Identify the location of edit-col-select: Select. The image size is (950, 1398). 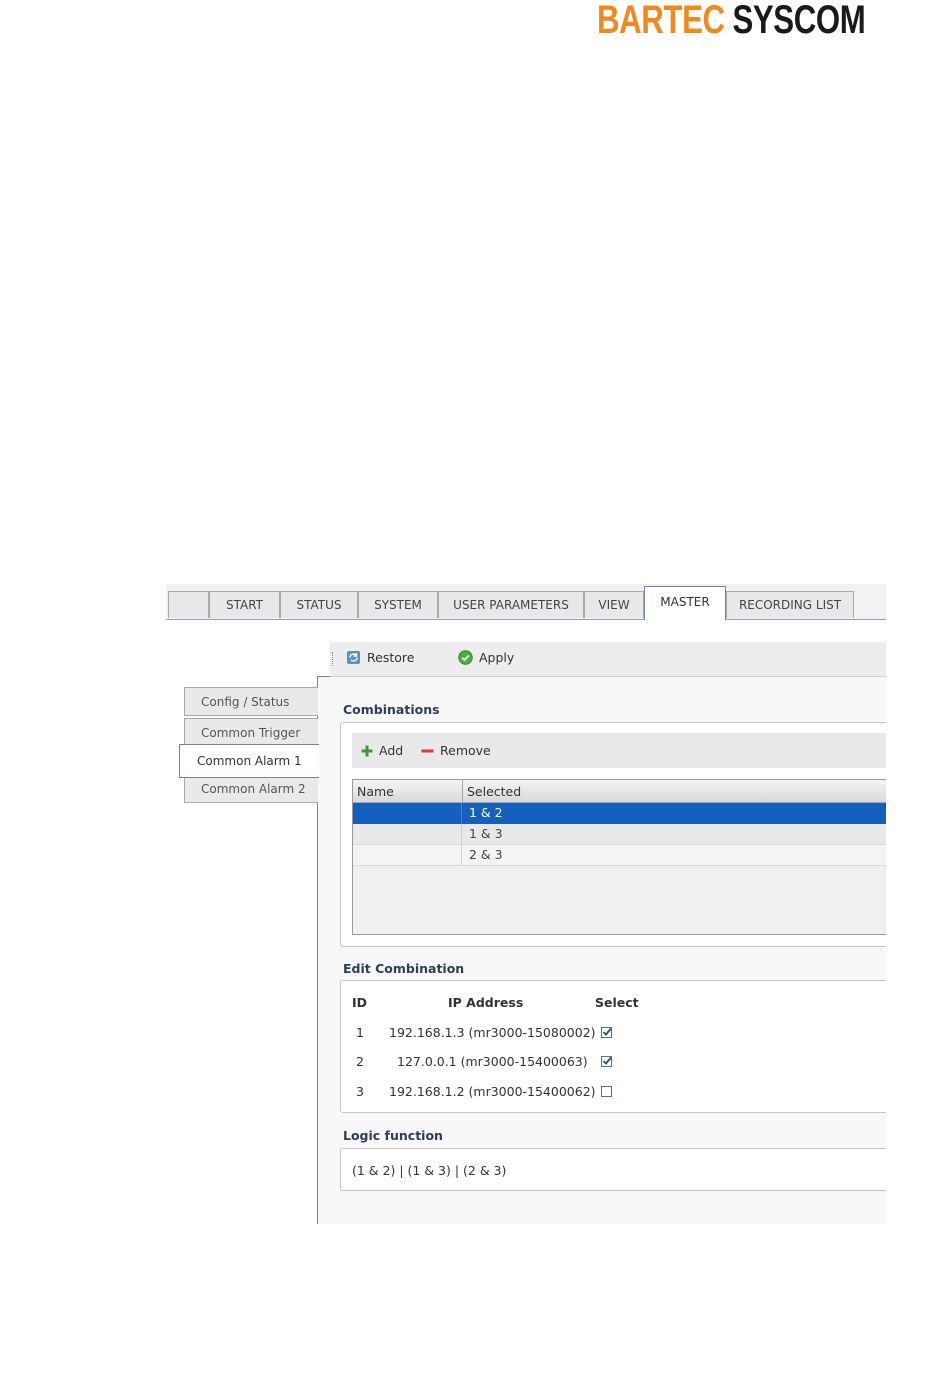
(617, 1002).